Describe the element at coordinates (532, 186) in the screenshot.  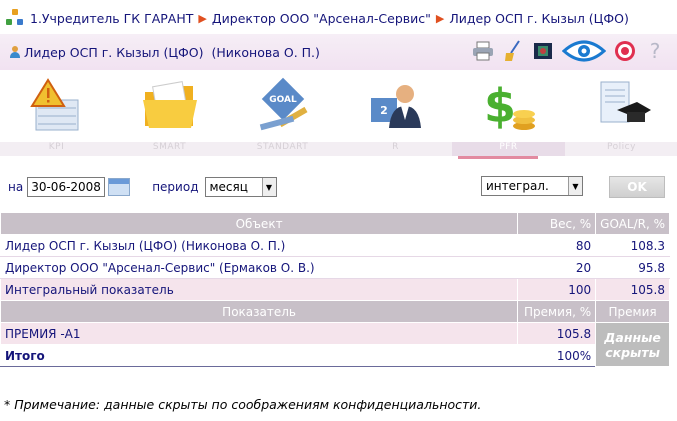
I see `mode-select: интеграл. ▼` at that location.